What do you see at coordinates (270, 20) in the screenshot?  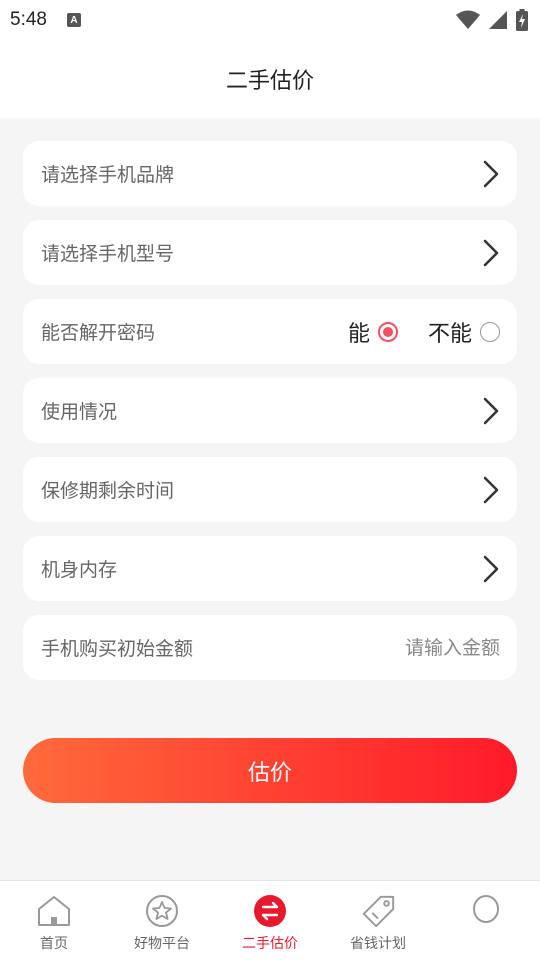 I see `status-bar: 5:48 A` at bounding box center [270, 20].